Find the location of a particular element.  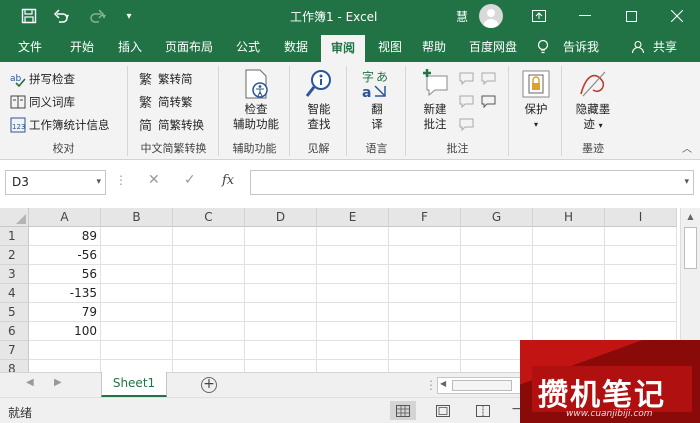

to-simplified-button: 繁 繁转简 is located at coordinates (166, 79).